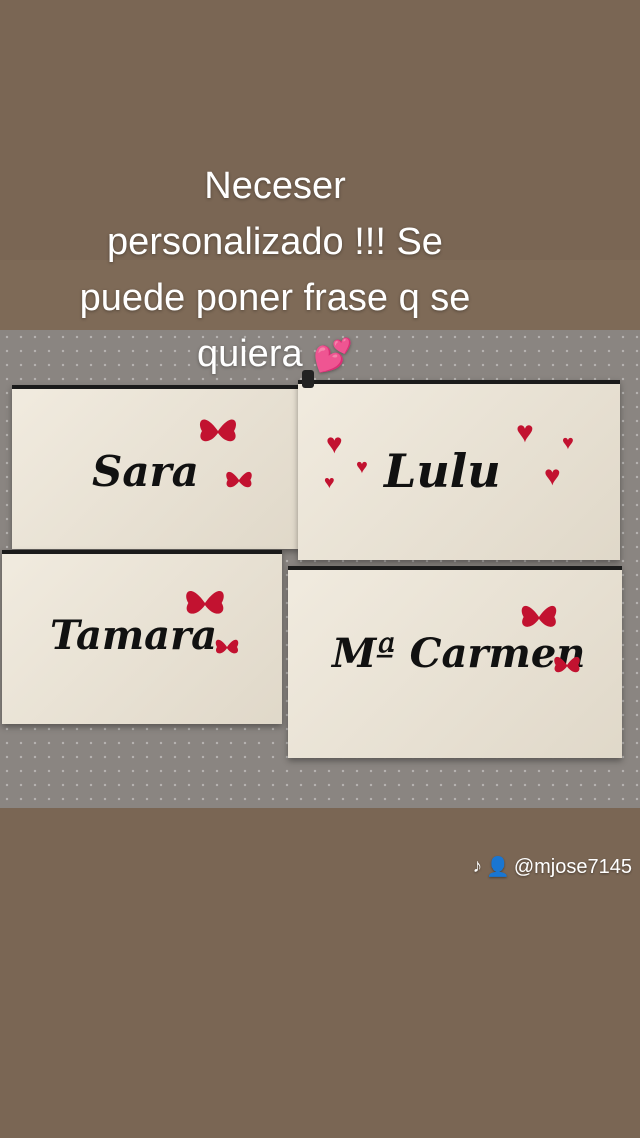 This screenshot has height=1138, width=640. What do you see at coordinates (275, 186) in the screenshot?
I see `caption-line: Neceser` at bounding box center [275, 186].